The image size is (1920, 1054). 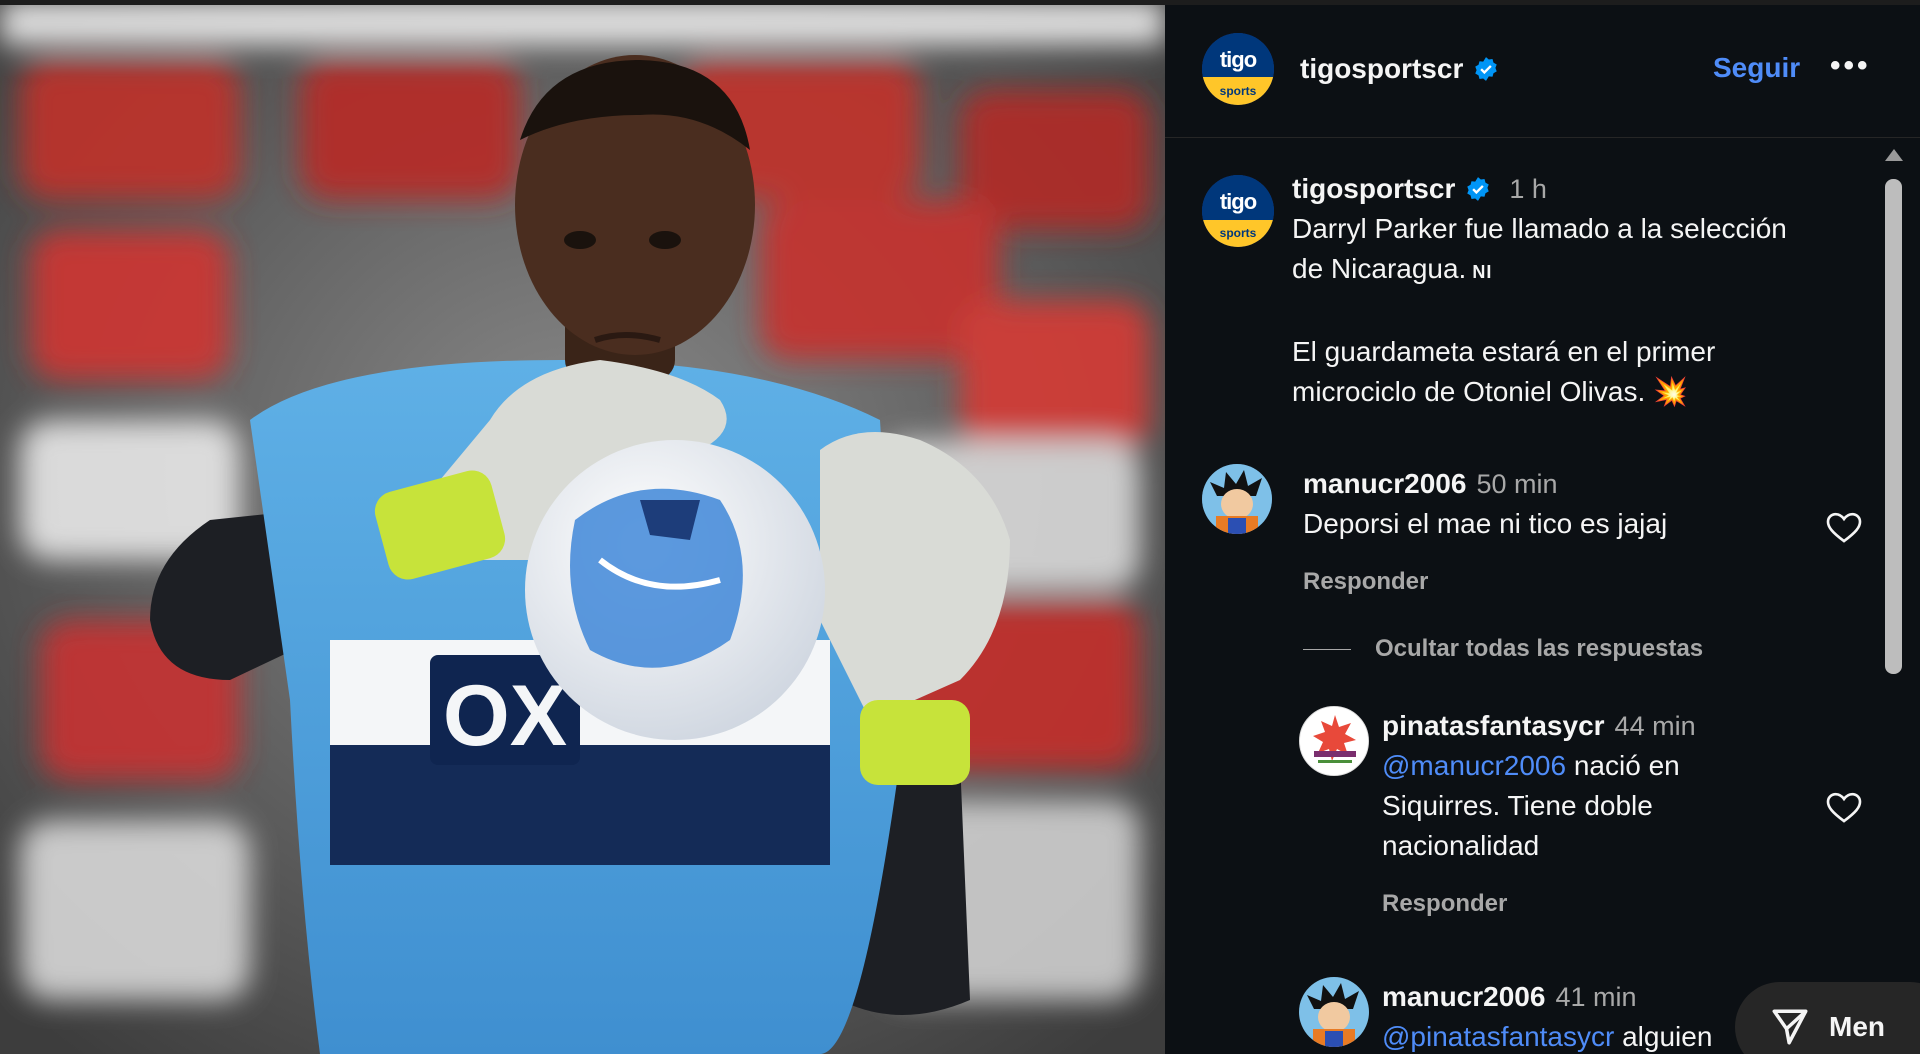 What do you see at coordinates (1528, 189) in the screenshot?
I see `caption-timestamp: 1 h` at bounding box center [1528, 189].